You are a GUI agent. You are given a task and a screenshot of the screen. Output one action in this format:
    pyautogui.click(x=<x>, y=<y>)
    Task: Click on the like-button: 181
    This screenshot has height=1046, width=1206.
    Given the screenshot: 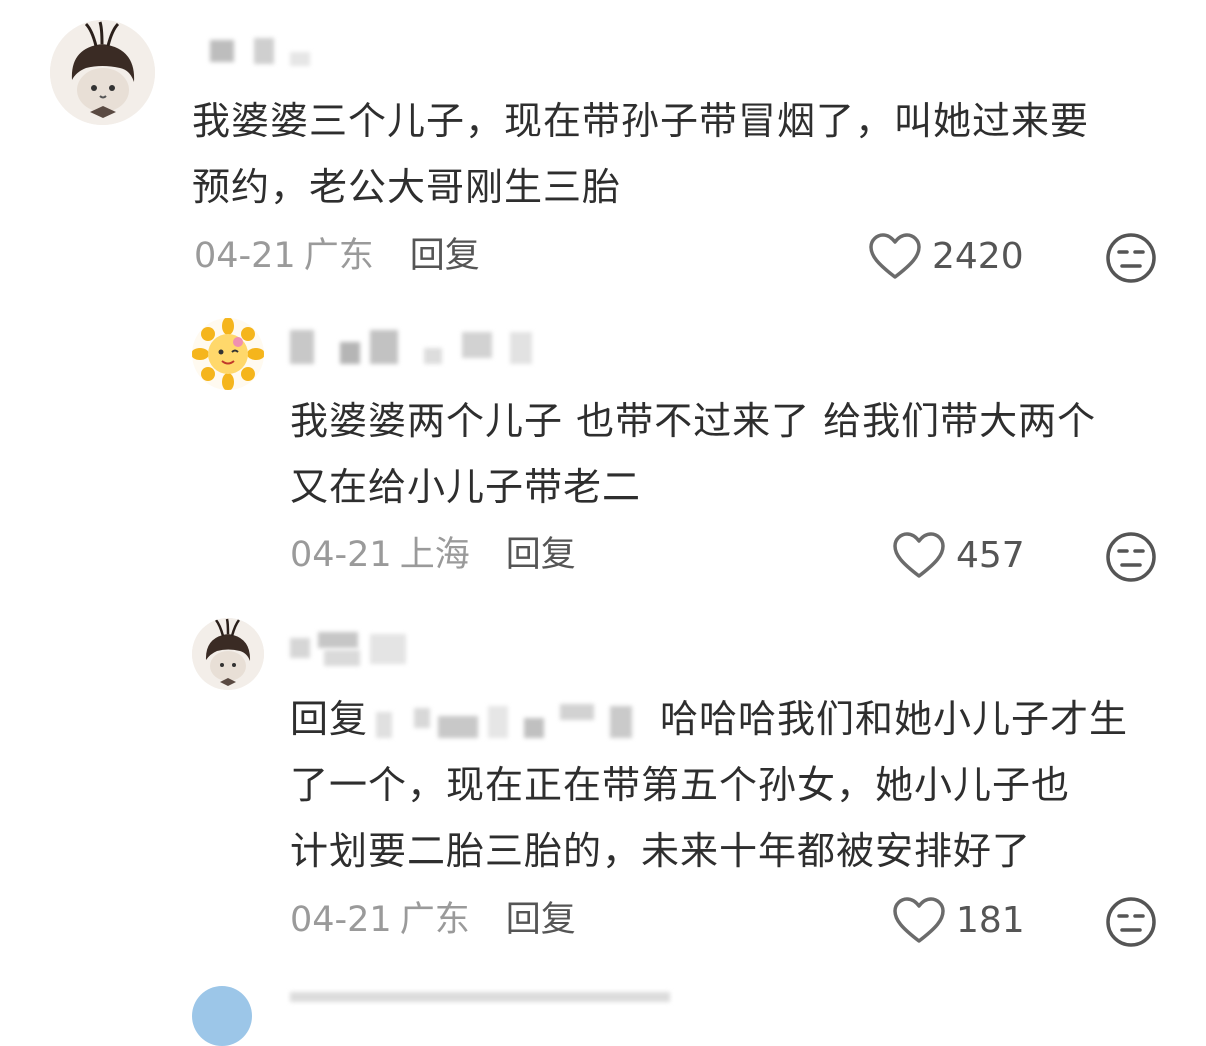 What is the action you would take?
    pyautogui.click(x=958, y=921)
    